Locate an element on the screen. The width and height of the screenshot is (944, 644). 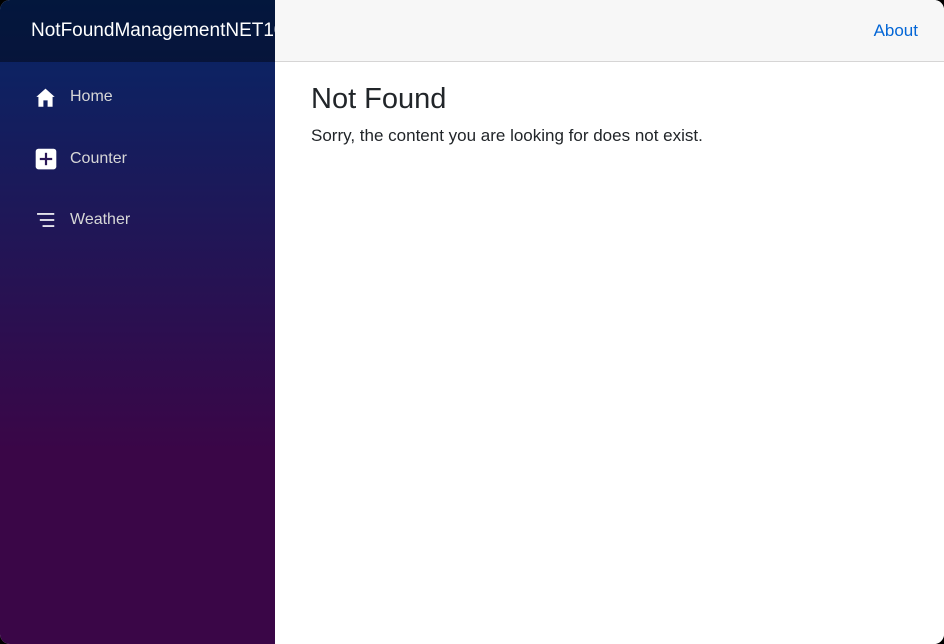
nav-menu: Home Counter Weather is located at coordinates (137, 153).